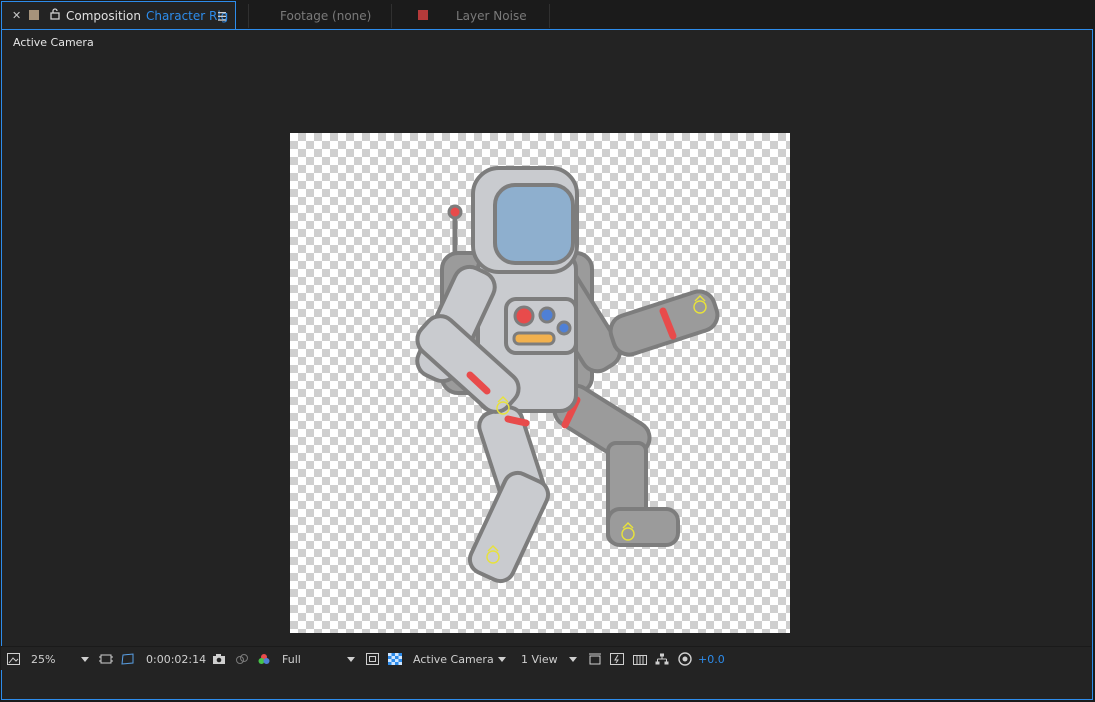  I want to click on always-preview-icon, so click(13, 659).